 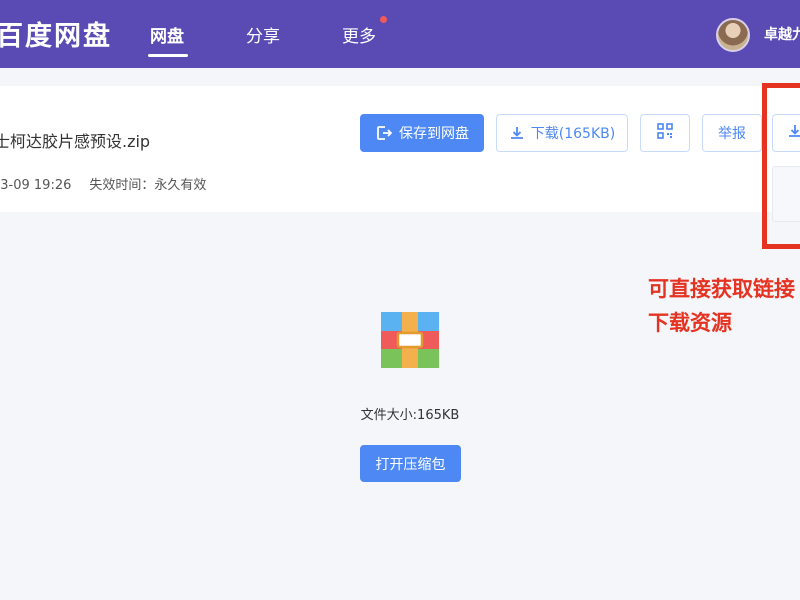 I want to click on app-logo: 百度网盘, so click(x=56, y=33).